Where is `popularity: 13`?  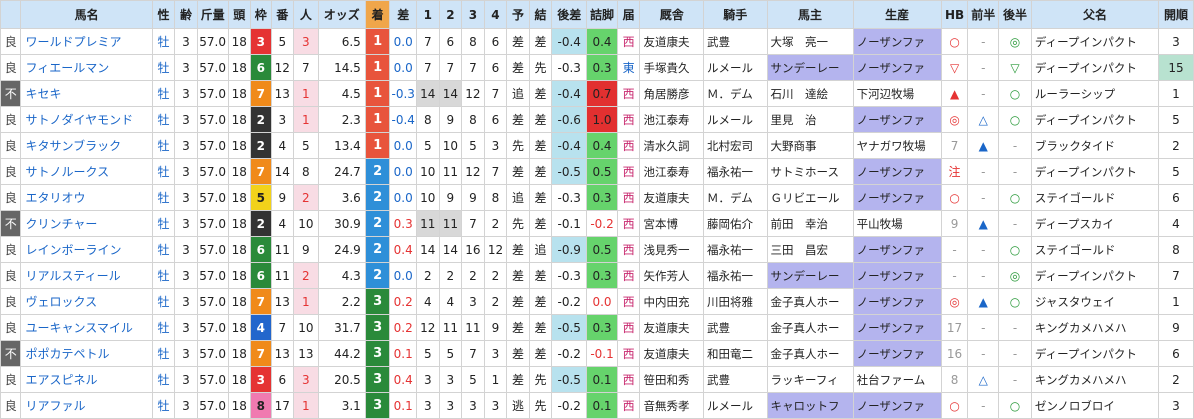 popularity: 13 is located at coordinates (306, 353).